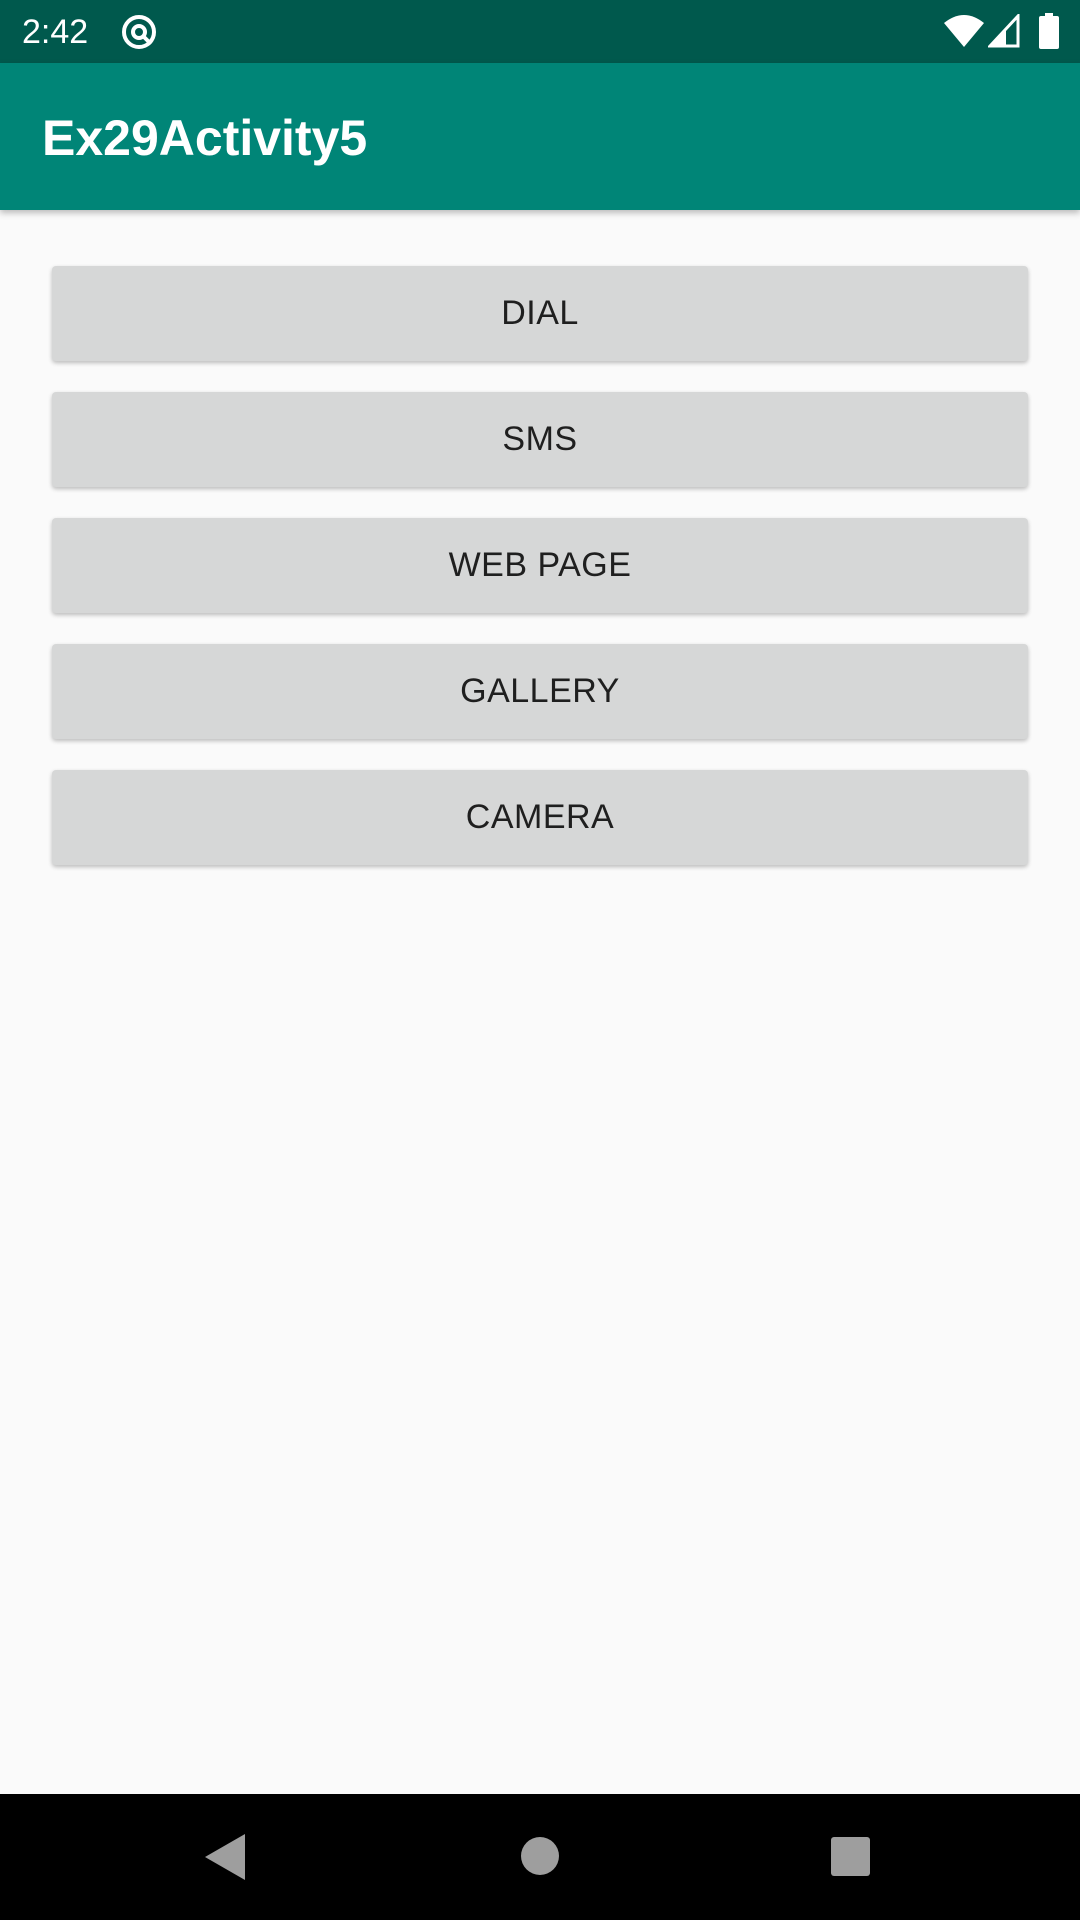 The width and height of the screenshot is (1080, 1920). I want to click on home-icon, so click(540, 1856).